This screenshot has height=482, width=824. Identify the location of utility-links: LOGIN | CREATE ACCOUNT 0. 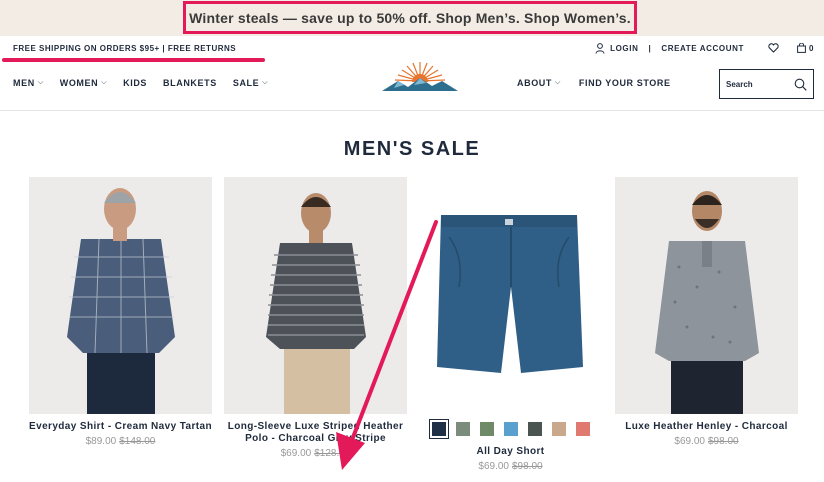
(704, 48).